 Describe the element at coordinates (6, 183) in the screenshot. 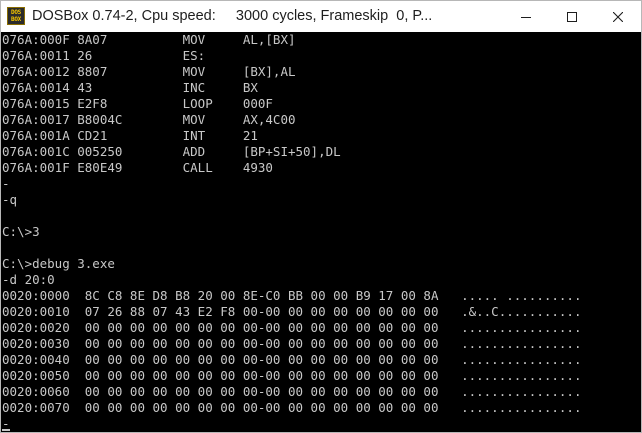

I see `terminal-line: -` at that location.